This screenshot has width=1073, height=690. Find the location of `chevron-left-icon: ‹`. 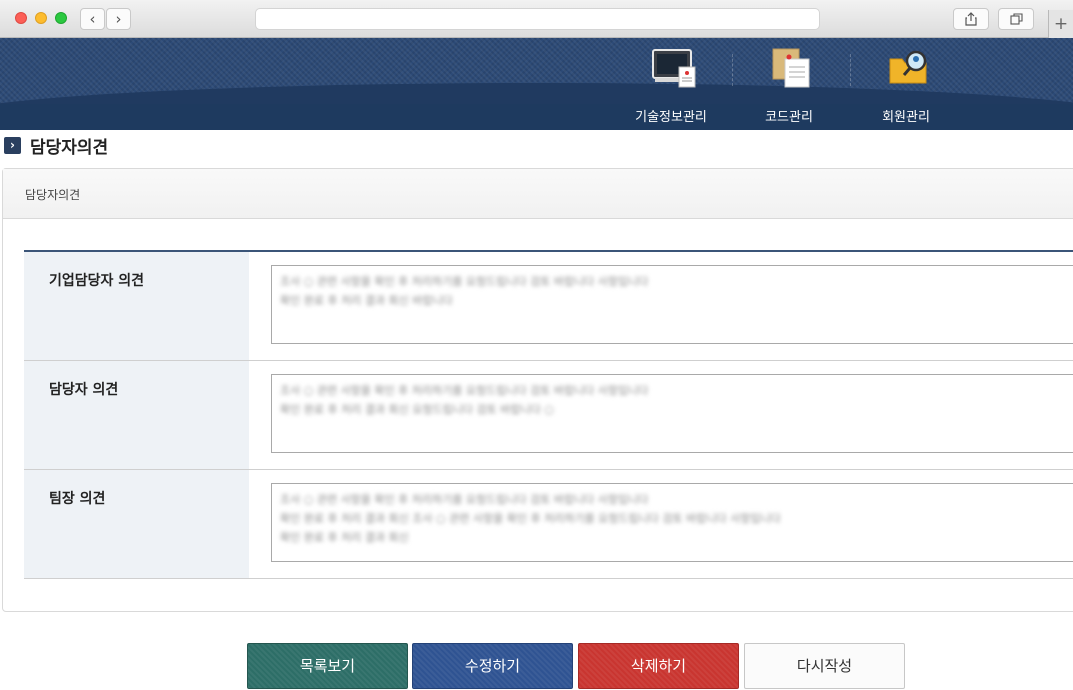

chevron-left-icon: ‹ is located at coordinates (92, 19).